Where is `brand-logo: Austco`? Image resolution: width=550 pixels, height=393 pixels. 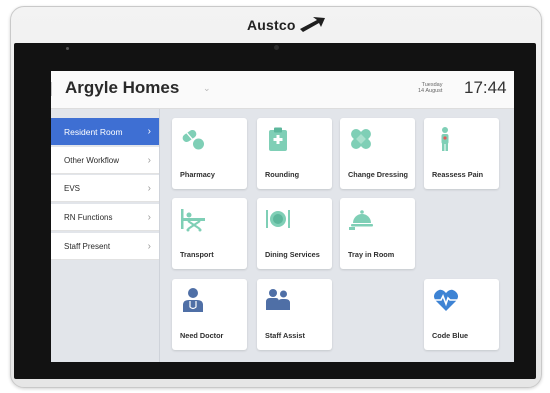 brand-logo: Austco is located at coordinates (286, 25).